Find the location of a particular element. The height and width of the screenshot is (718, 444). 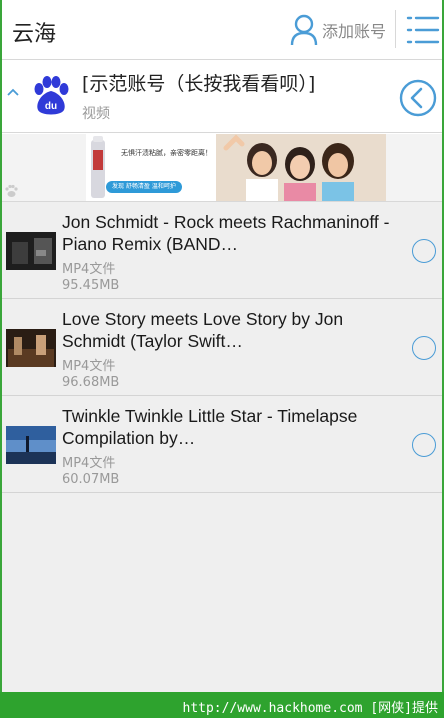

add-account-button: 添加账号 is located at coordinates (338, 30).